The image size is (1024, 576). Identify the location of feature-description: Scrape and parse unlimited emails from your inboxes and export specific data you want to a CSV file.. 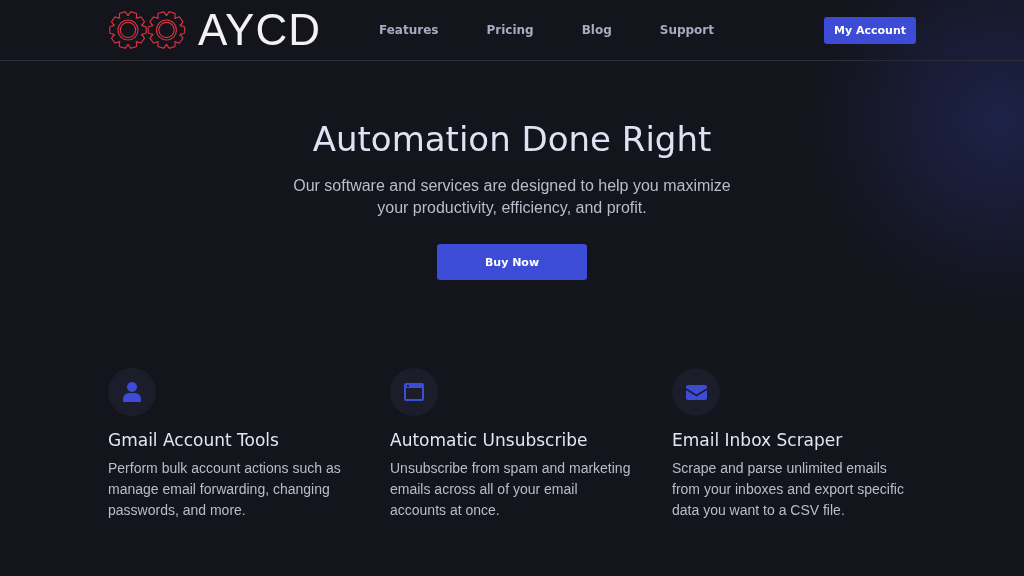
(788, 489).